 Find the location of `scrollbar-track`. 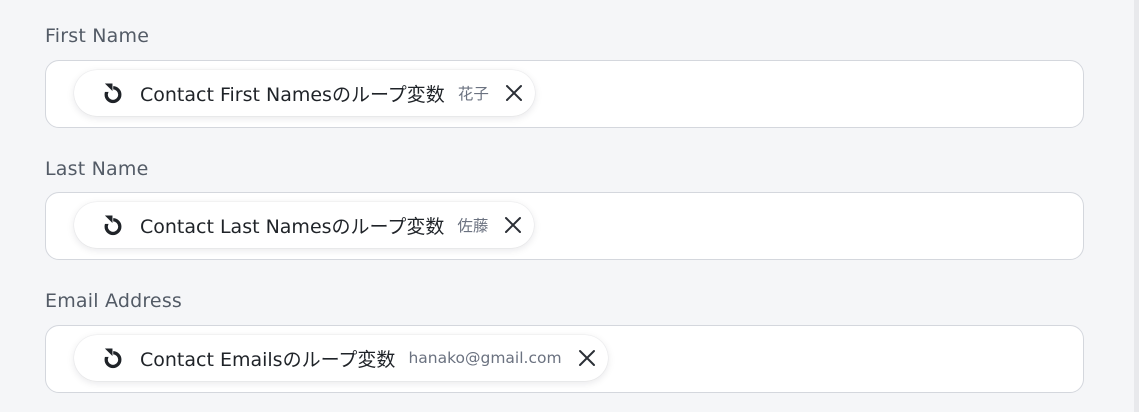

scrollbar-track is located at coordinates (1136, 206).